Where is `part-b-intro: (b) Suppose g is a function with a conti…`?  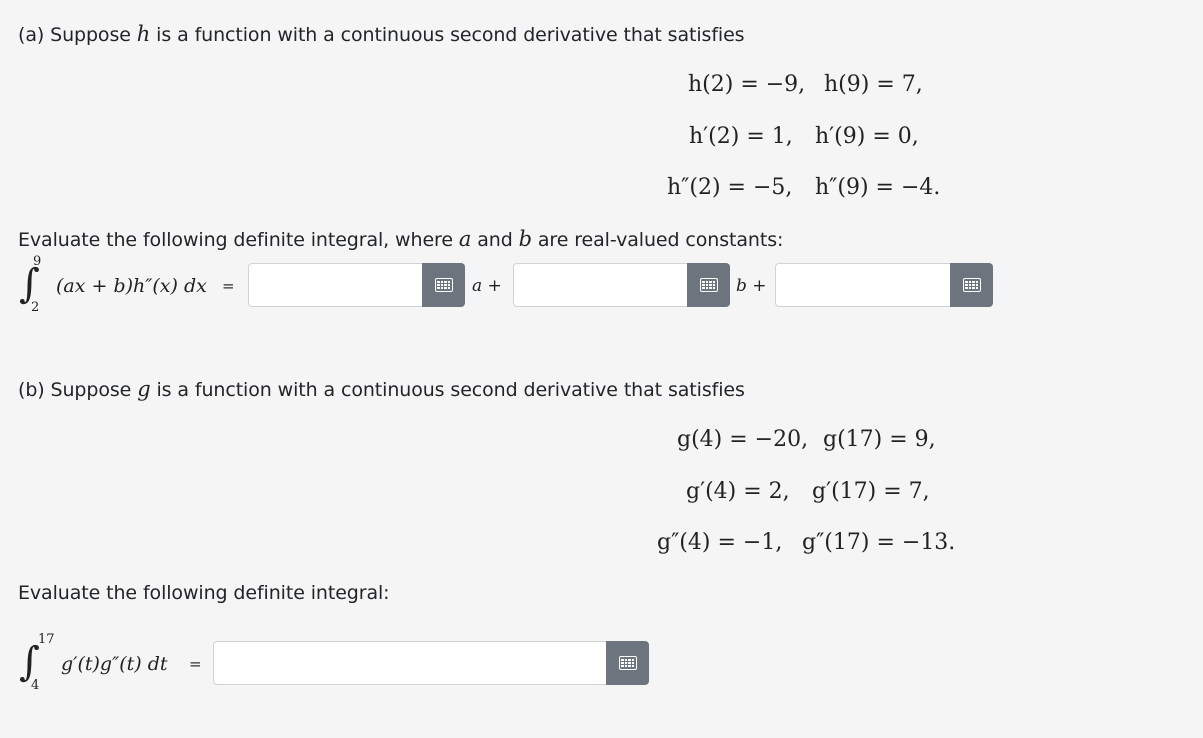
part-b-intro: (b) Suppose g is a function with a conti… is located at coordinates (381, 389).